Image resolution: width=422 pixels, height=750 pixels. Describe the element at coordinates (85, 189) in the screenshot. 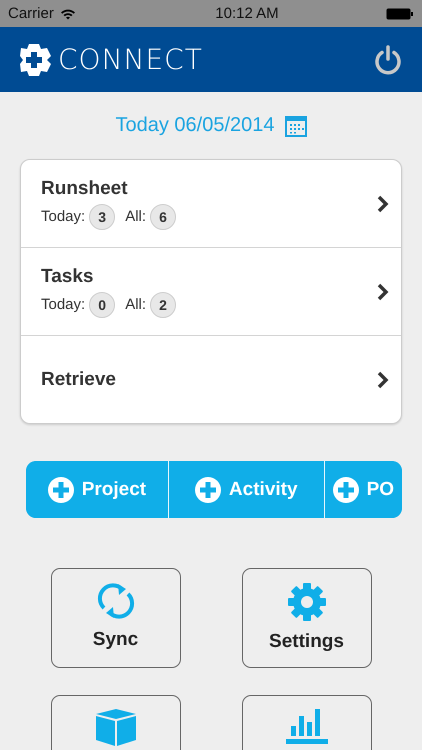

I see `menu-item-title: Runsheet` at that location.